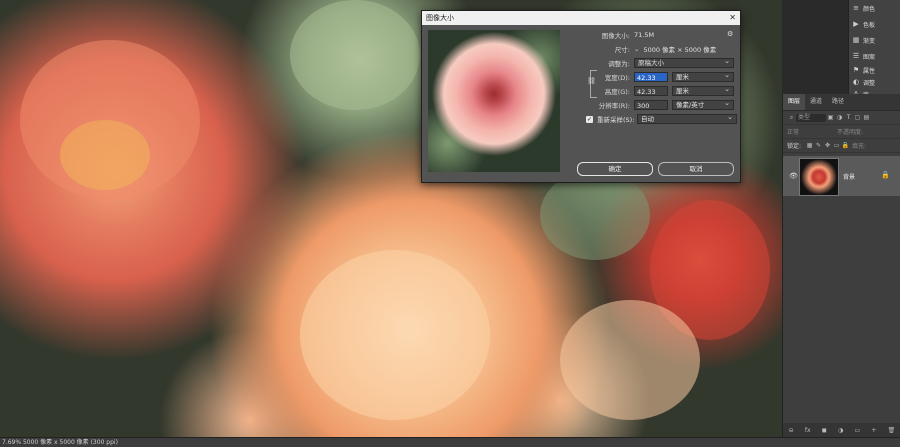  Describe the element at coordinates (830, 117) in the screenshot. I see `filter-pixel-icon: ▣` at that location.